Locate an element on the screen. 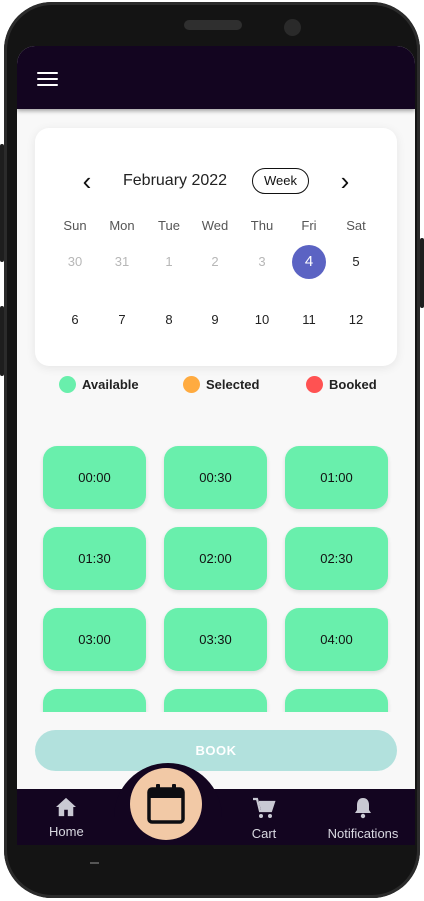 This screenshot has height=901, width=424. legend-booked: Booked is located at coordinates (341, 384).